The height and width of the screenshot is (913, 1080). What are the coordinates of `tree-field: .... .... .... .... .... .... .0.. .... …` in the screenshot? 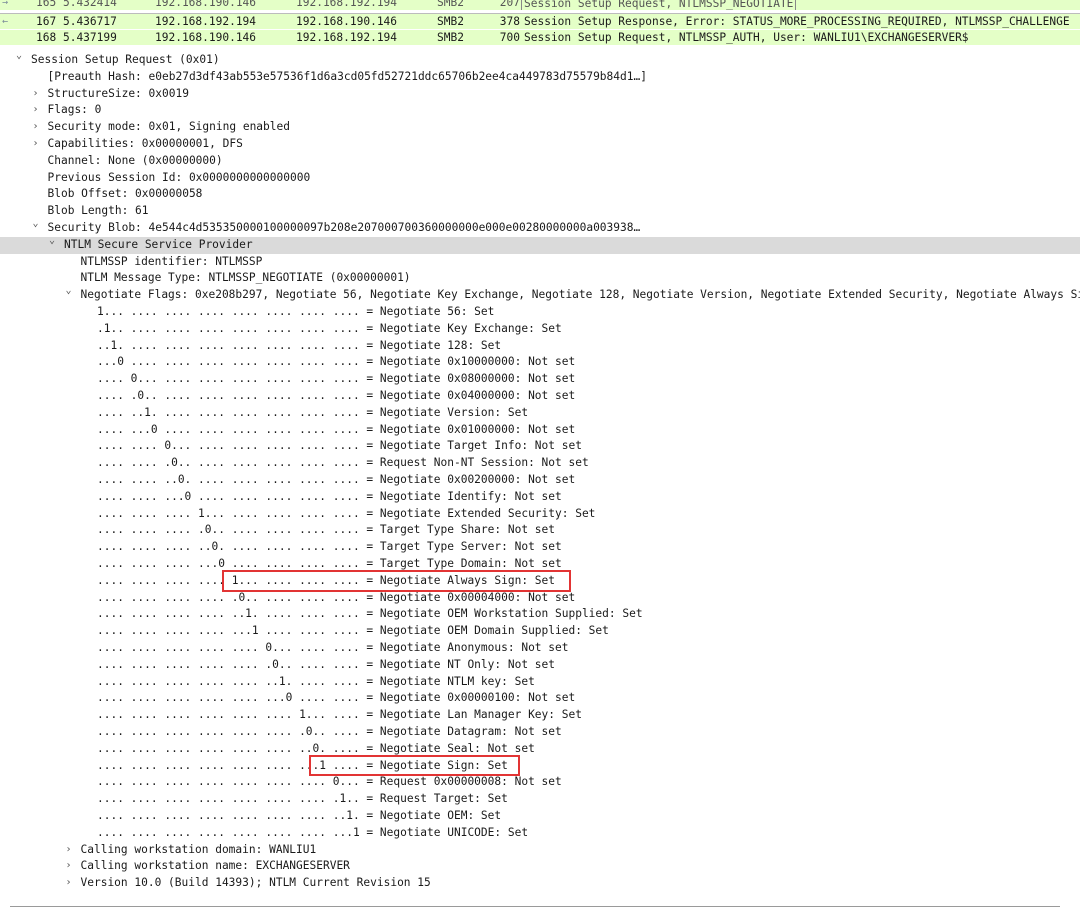 It's located at (540, 732).